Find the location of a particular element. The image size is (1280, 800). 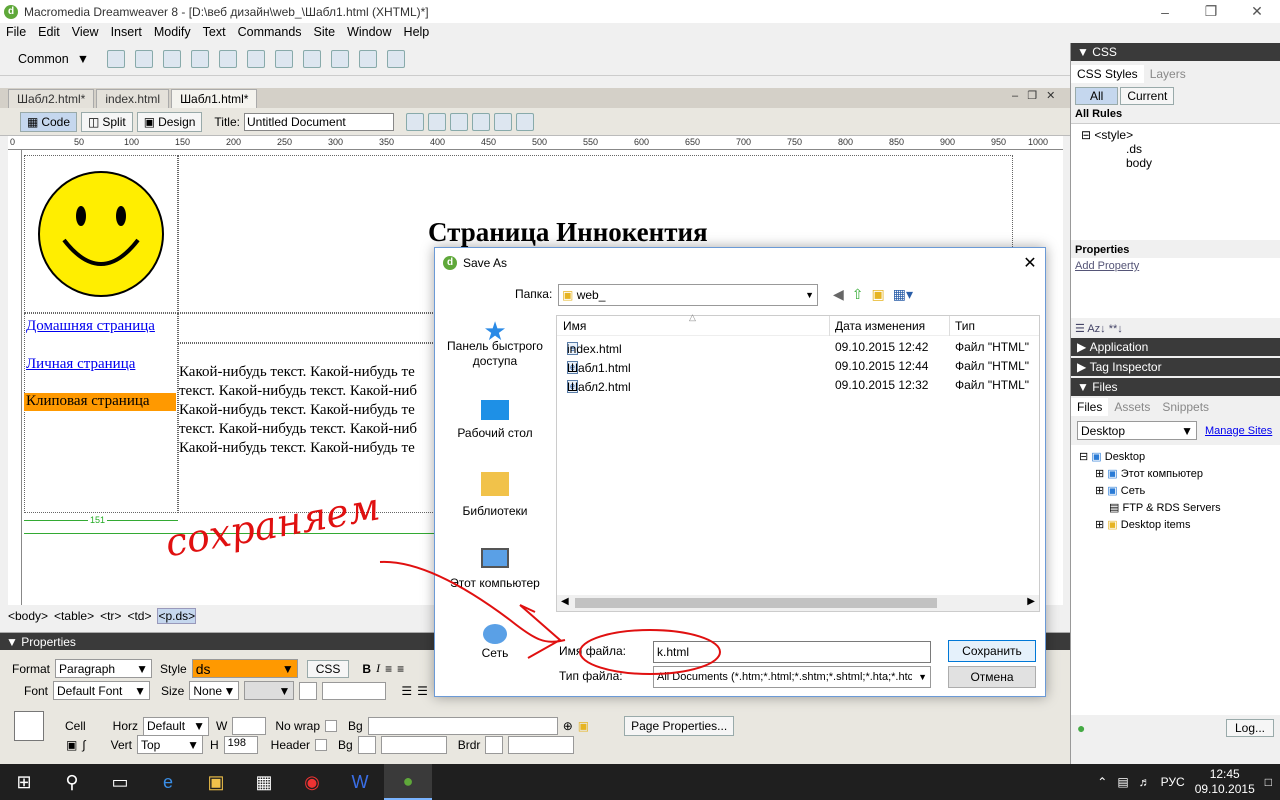

folder-select: ▣ web_ ▼ is located at coordinates (688, 295).